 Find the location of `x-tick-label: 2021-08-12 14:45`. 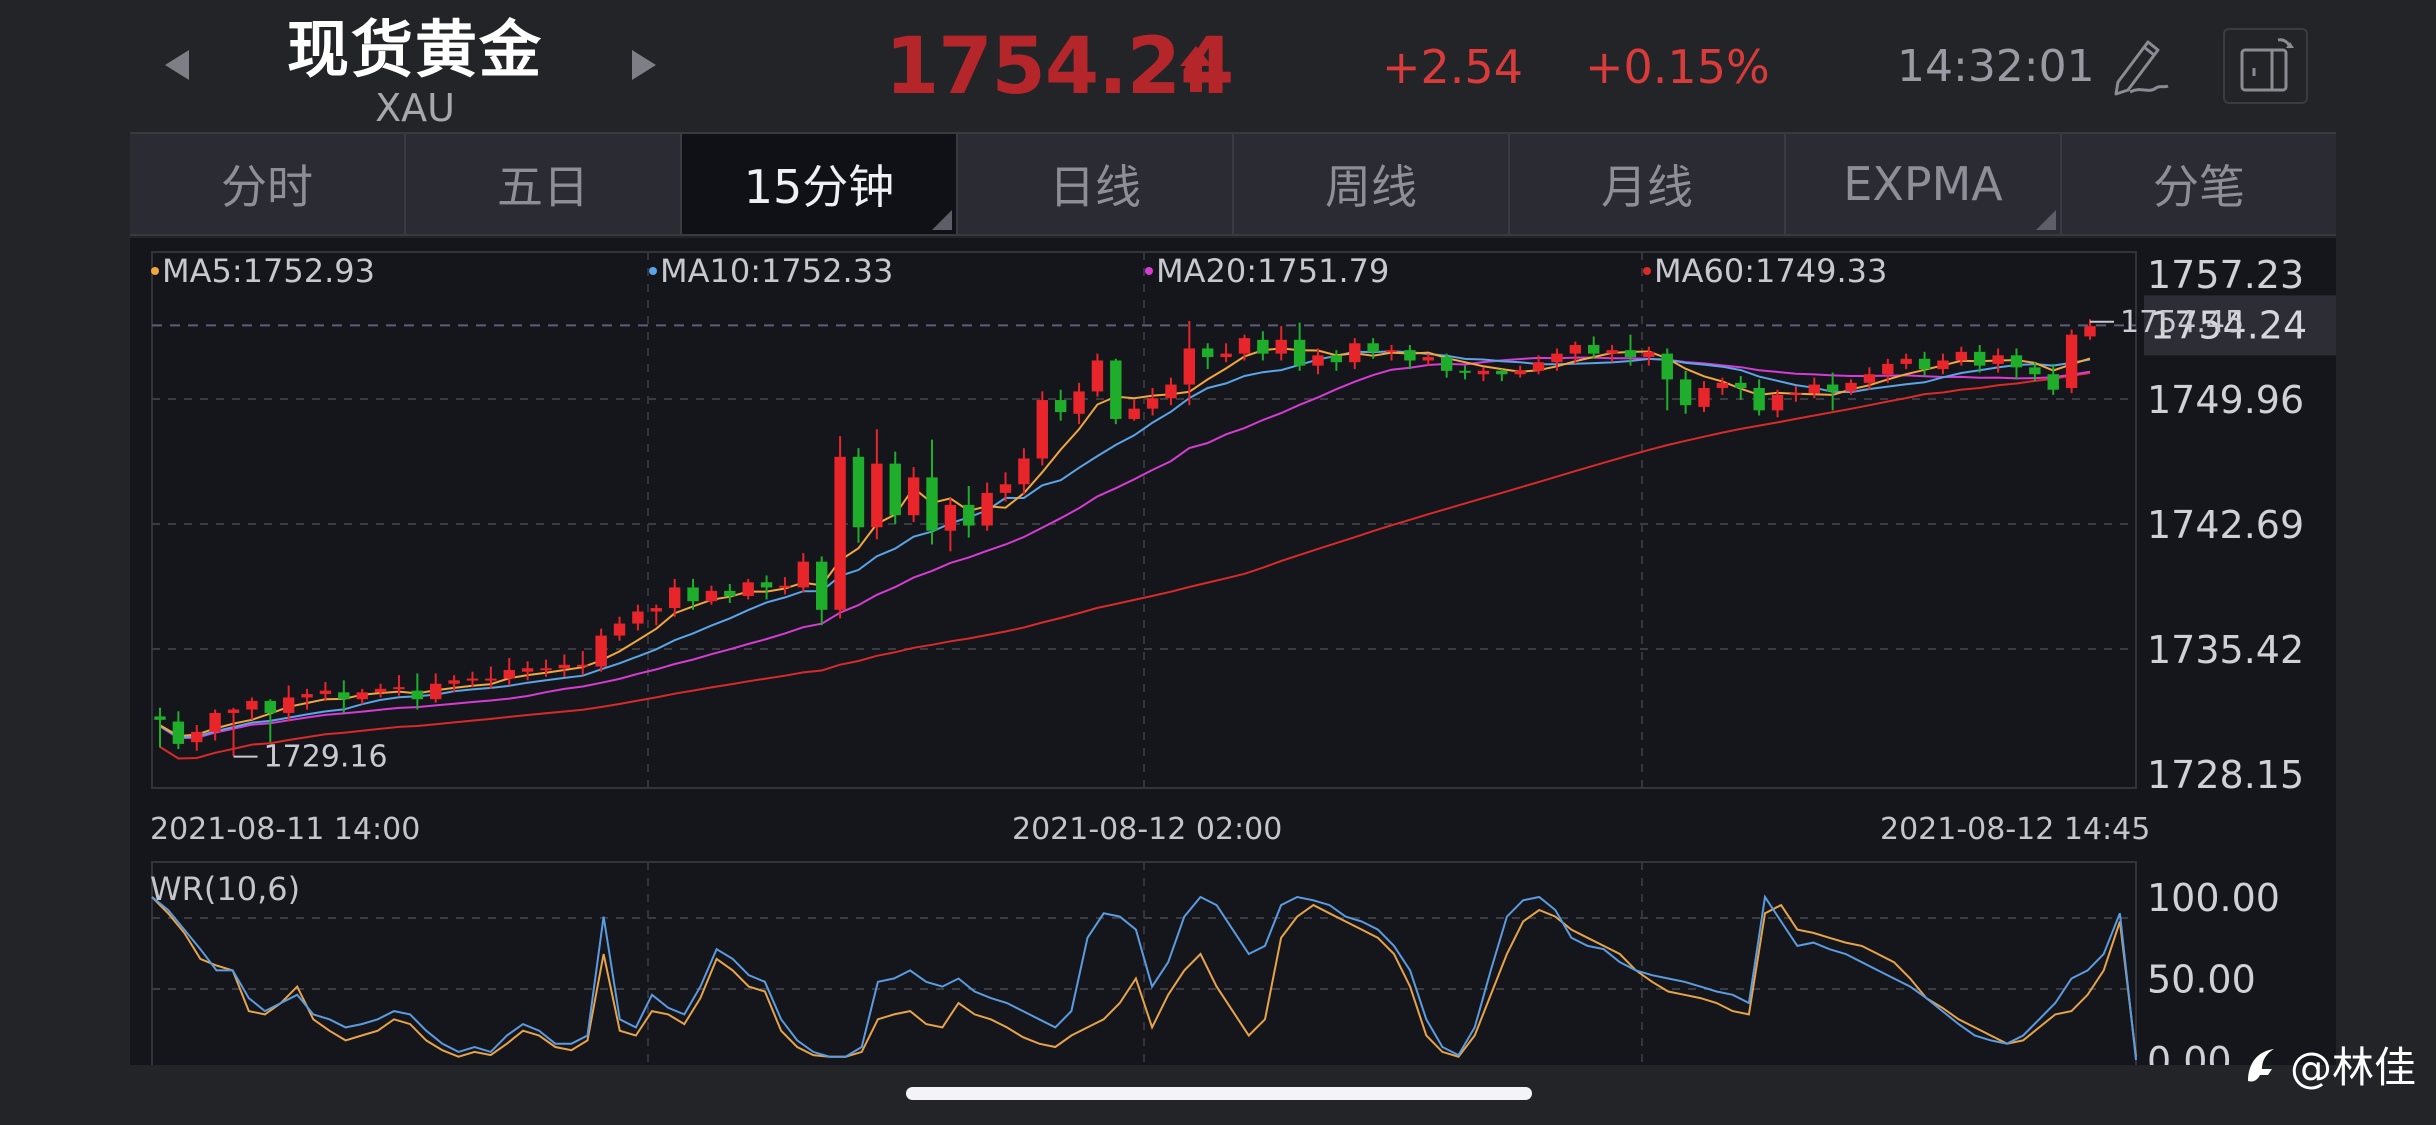

x-tick-label: 2021-08-12 14:45 is located at coordinates (2015, 829).